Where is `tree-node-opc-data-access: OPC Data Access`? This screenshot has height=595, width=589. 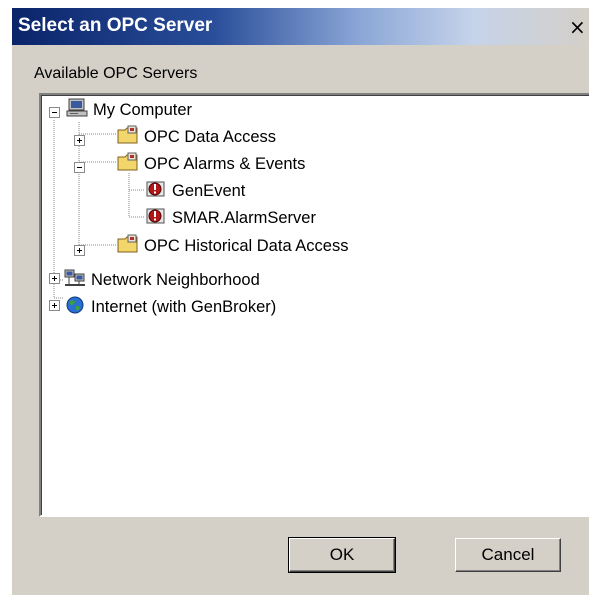 tree-node-opc-data-access: OPC Data Access is located at coordinates (196, 137).